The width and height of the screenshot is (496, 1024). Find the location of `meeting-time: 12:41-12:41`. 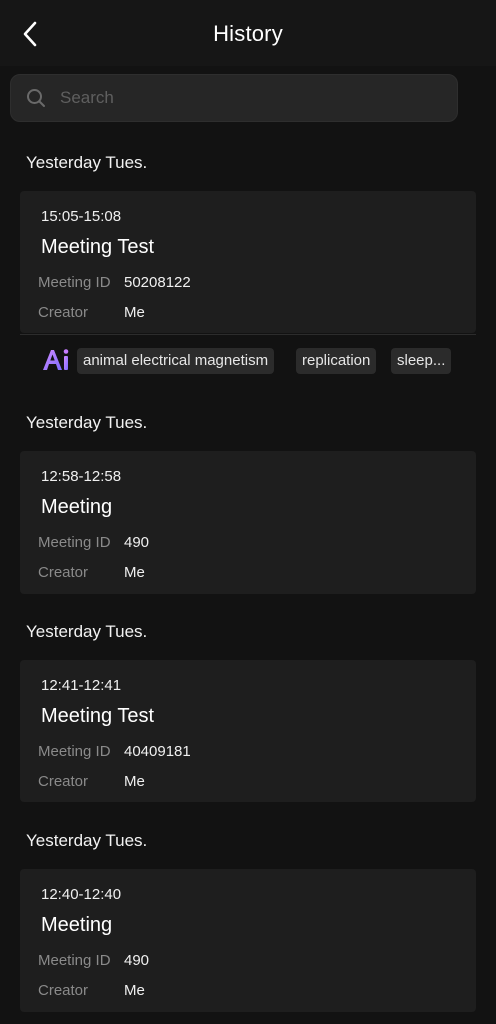

meeting-time: 12:41-12:41 is located at coordinates (81, 685).